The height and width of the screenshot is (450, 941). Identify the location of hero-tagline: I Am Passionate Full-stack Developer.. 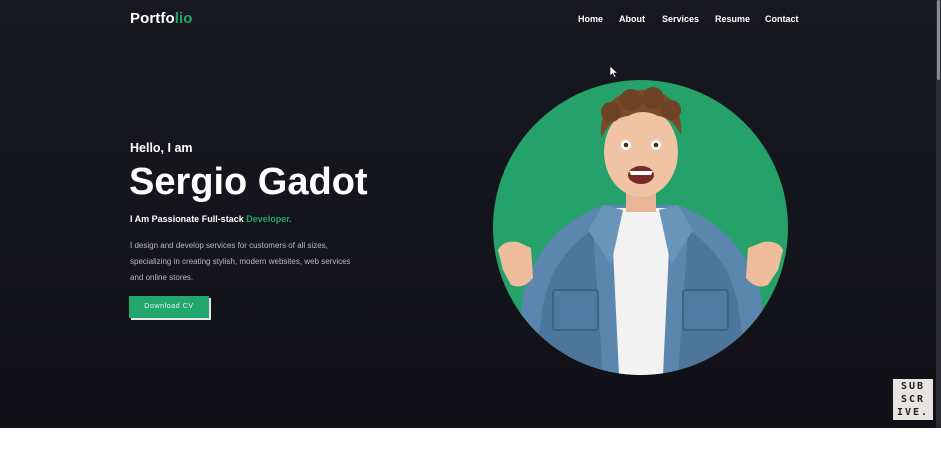
(211, 219).